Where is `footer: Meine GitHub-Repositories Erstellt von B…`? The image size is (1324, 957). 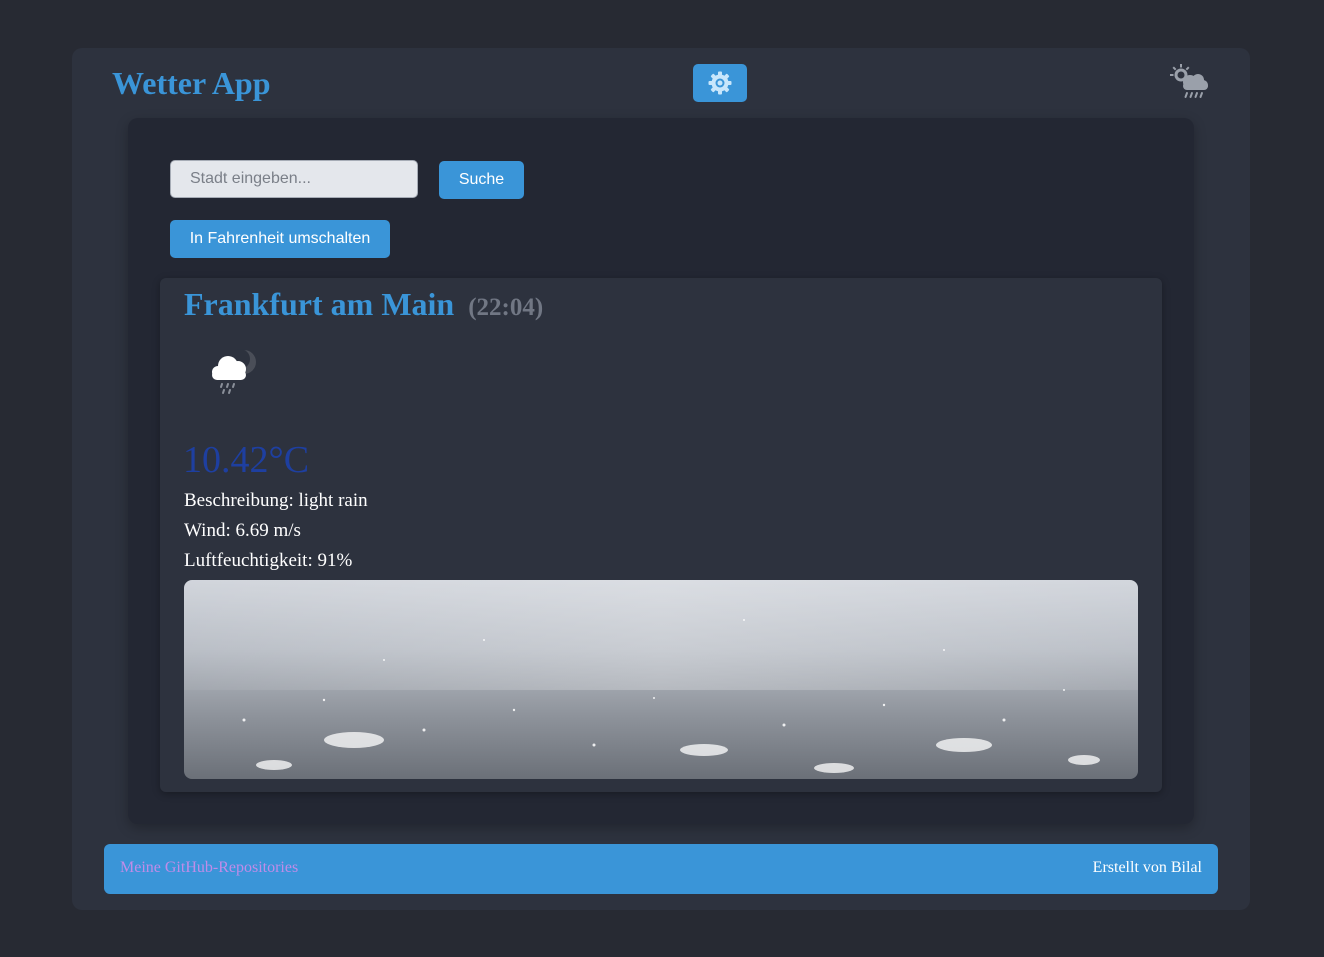
footer: Meine GitHub-Repositories Erstellt von B… is located at coordinates (661, 869).